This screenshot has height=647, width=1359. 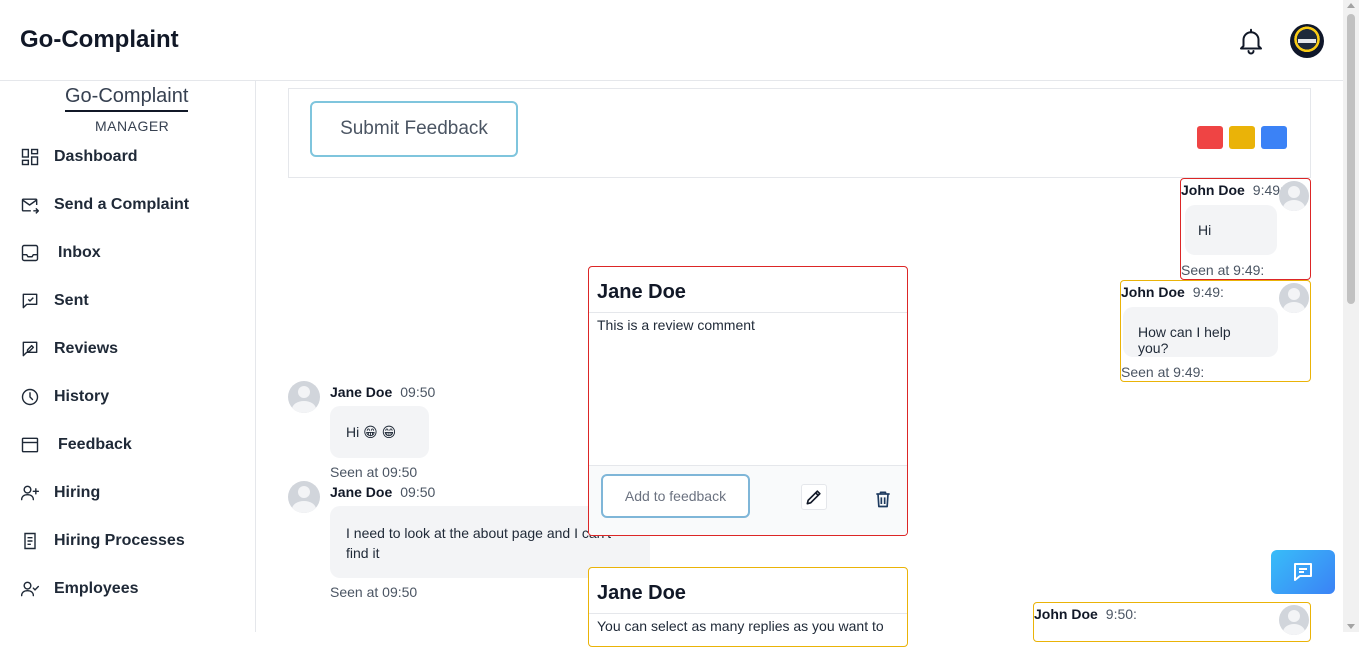 I want to click on trash-icon, so click(x=883, y=499).